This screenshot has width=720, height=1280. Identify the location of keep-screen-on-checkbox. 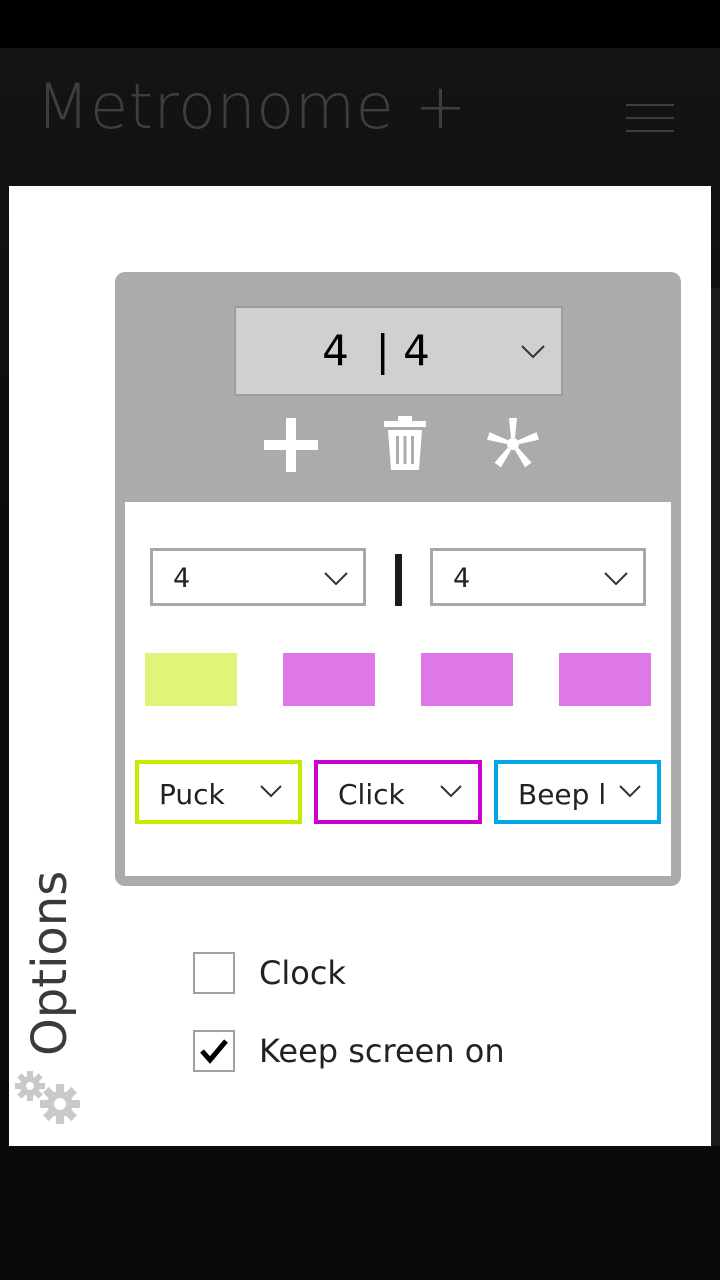
(214, 1051).